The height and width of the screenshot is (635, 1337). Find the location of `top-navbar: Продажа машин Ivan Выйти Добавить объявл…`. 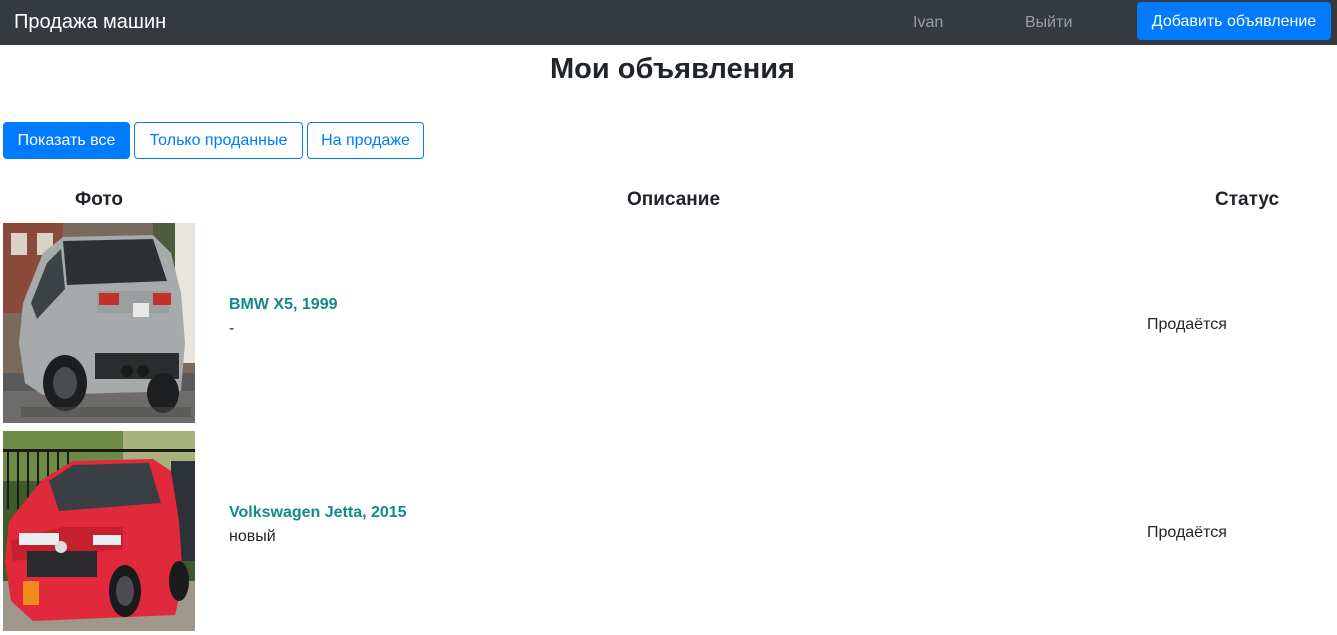

top-navbar: Продажа машин Ivan Выйти Добавить объявл… is located at coordinates (668, 22).